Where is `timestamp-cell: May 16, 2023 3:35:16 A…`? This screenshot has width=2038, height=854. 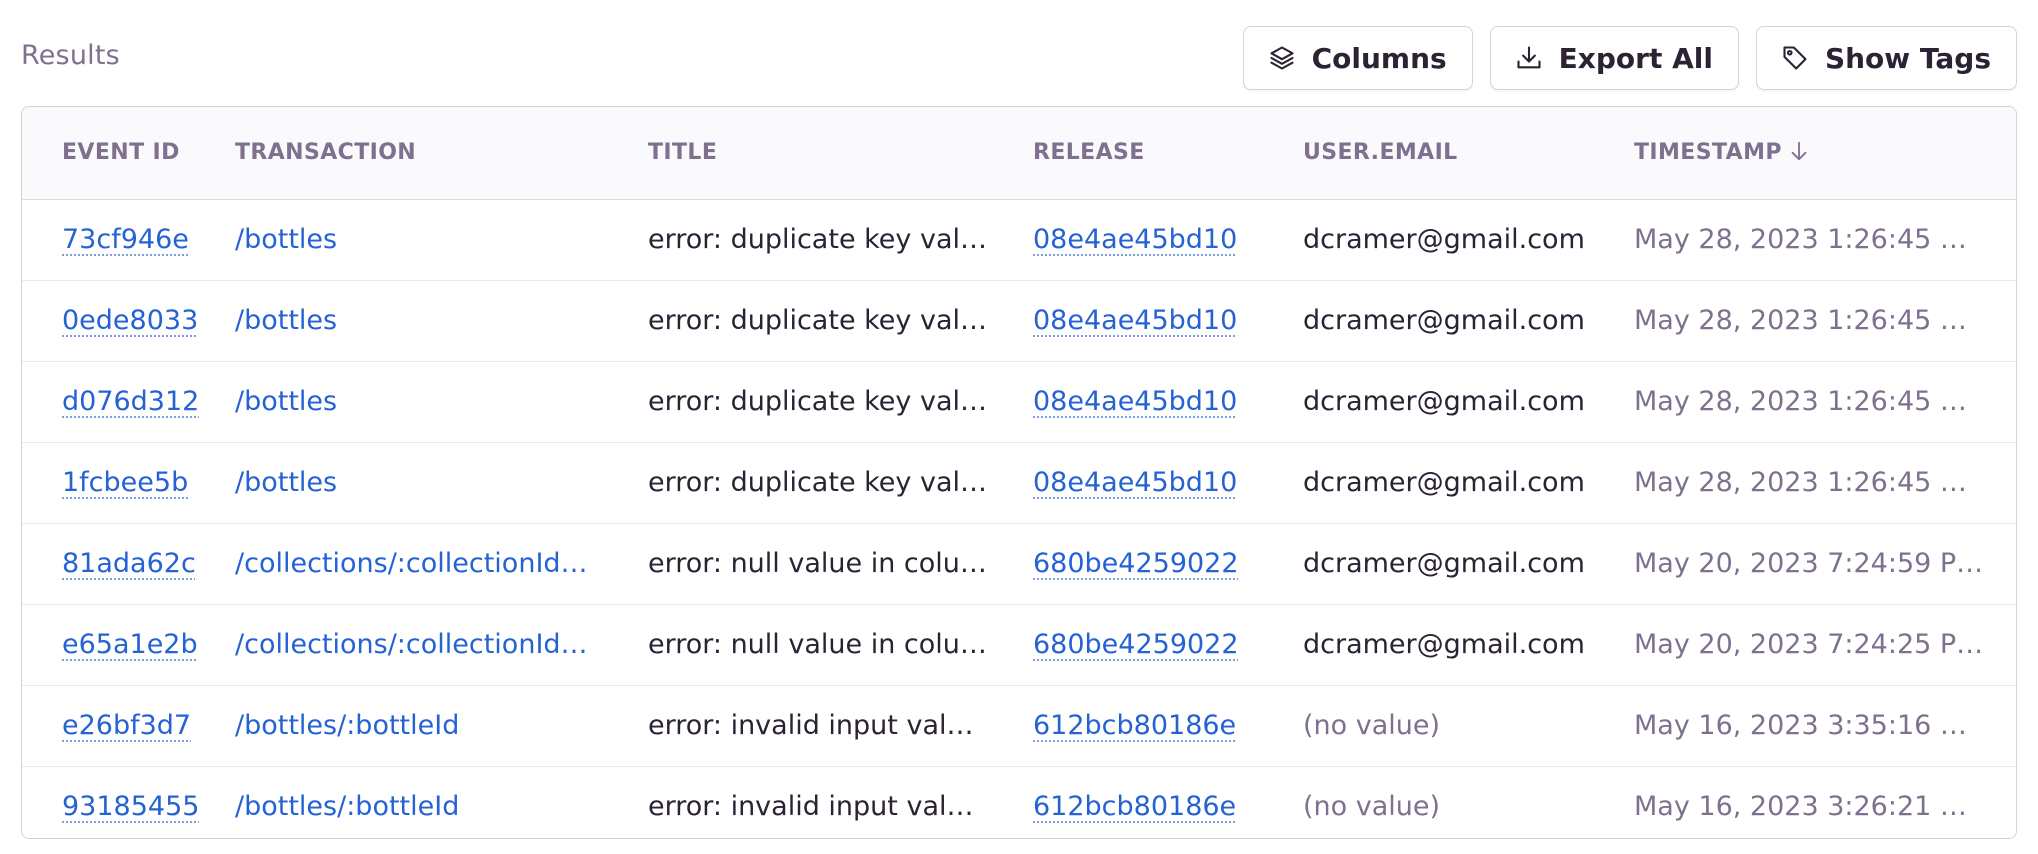 timestamp-cell: May 16, 2023 3:35:16 A… is located at coordinates (1809, 725).